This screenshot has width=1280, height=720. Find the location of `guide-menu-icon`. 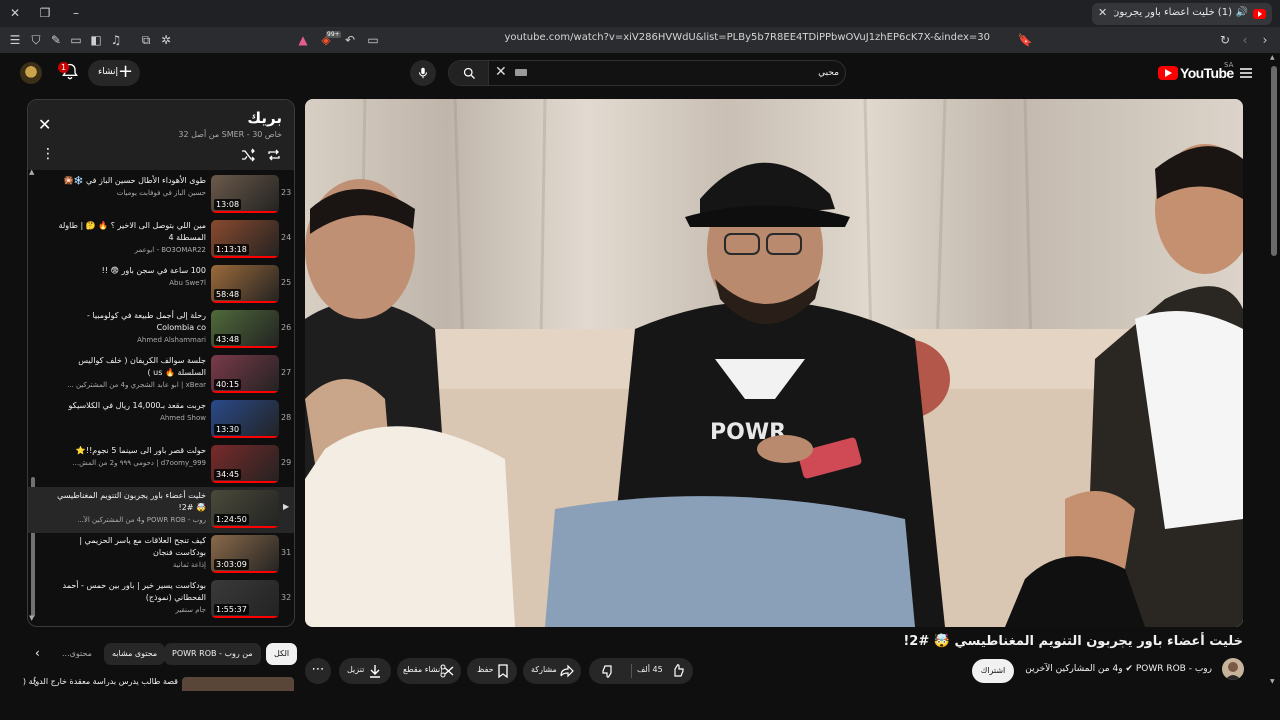

guide-menu-icon is located at coordinates (1246, 73).